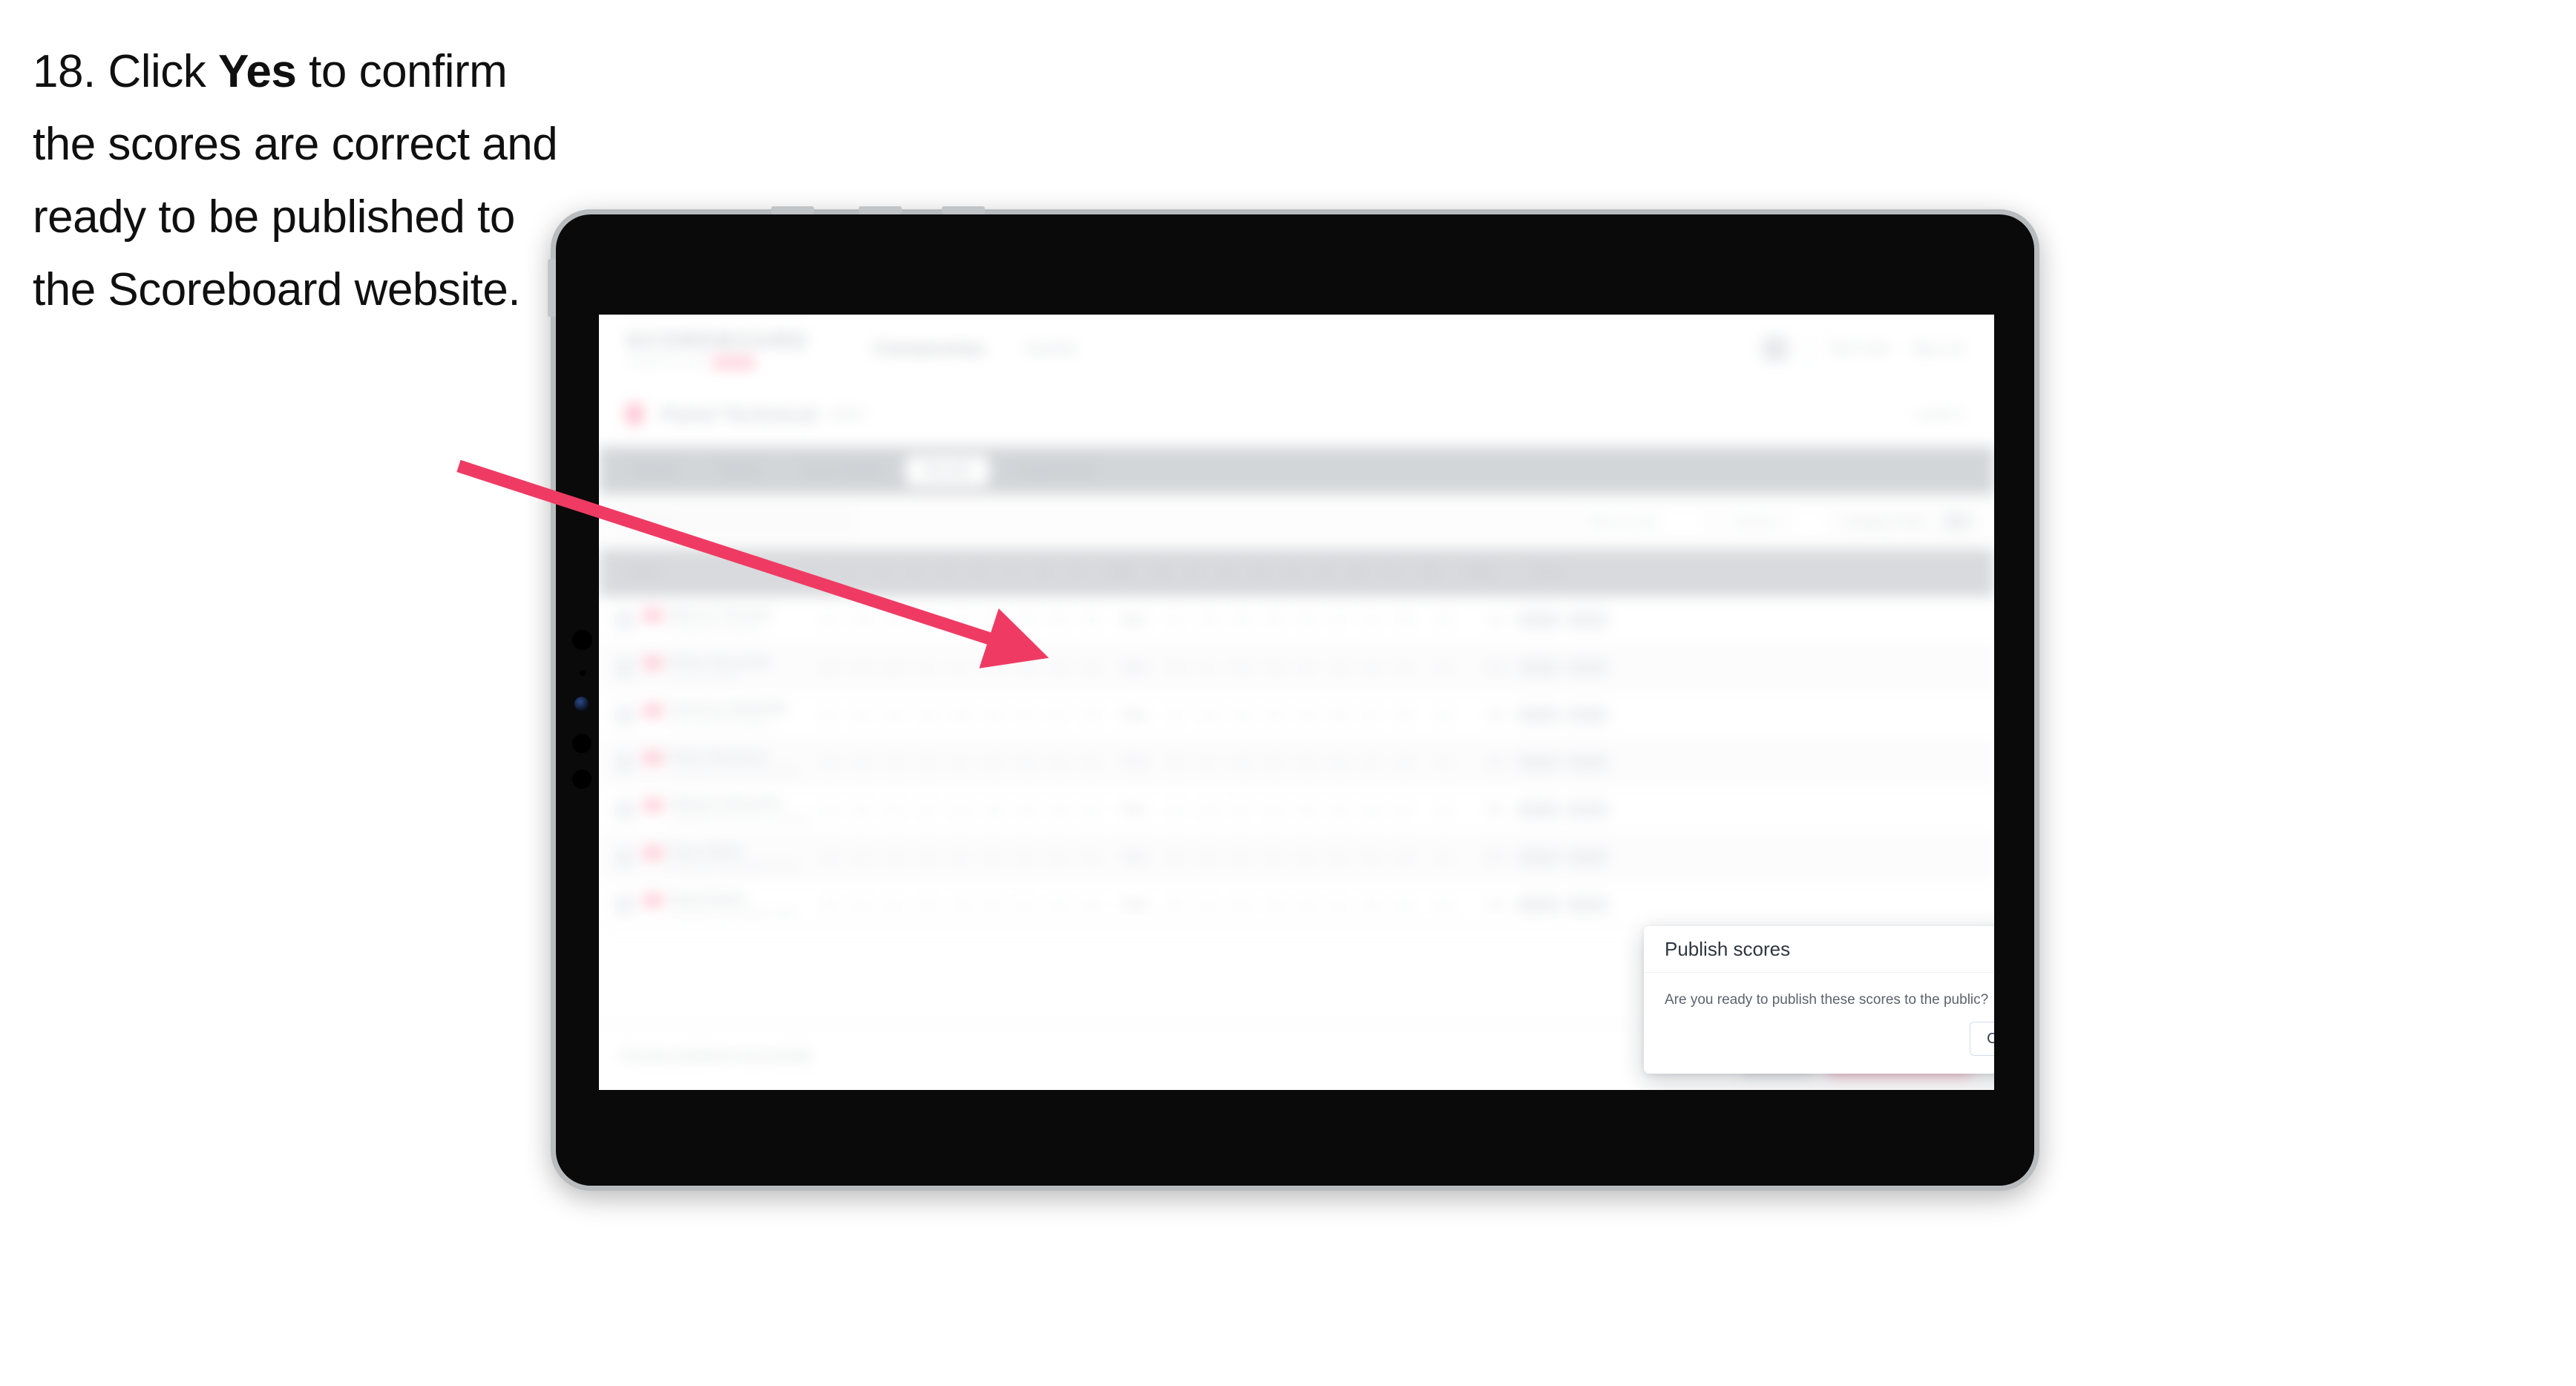 This screenshot has width=2576, height=1386. I want to click on table-header-cell: TB, so click(1430, 572).